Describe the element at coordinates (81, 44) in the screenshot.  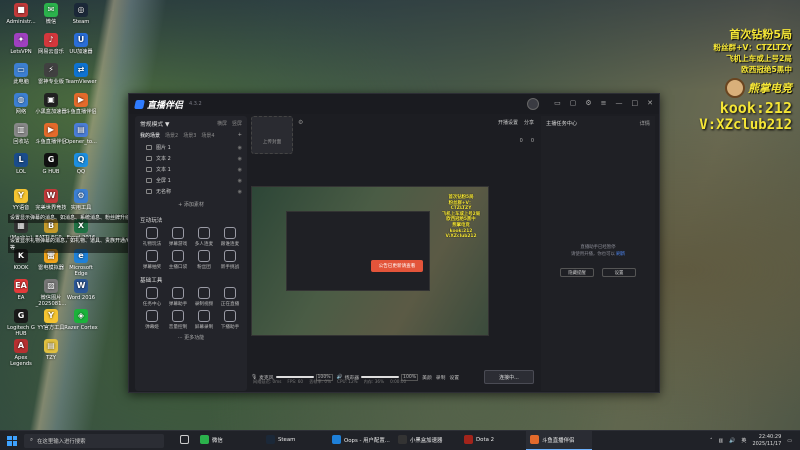
I see `desktop-icon: U UU加速器` at that location.